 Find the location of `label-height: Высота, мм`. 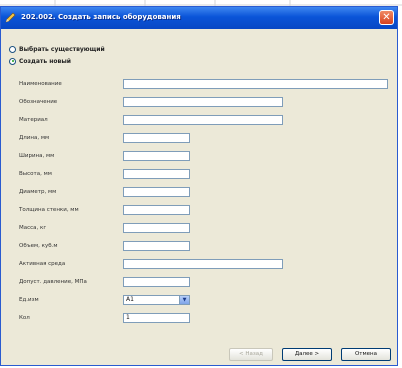

label-height: Высота, мм is located at coordinates (35, 174).